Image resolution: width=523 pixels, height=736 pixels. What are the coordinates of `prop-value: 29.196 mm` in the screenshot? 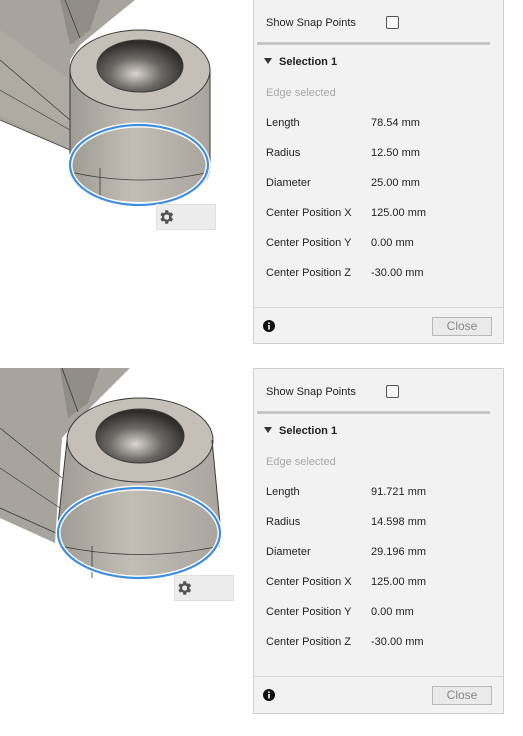 It's located at (399, 552).